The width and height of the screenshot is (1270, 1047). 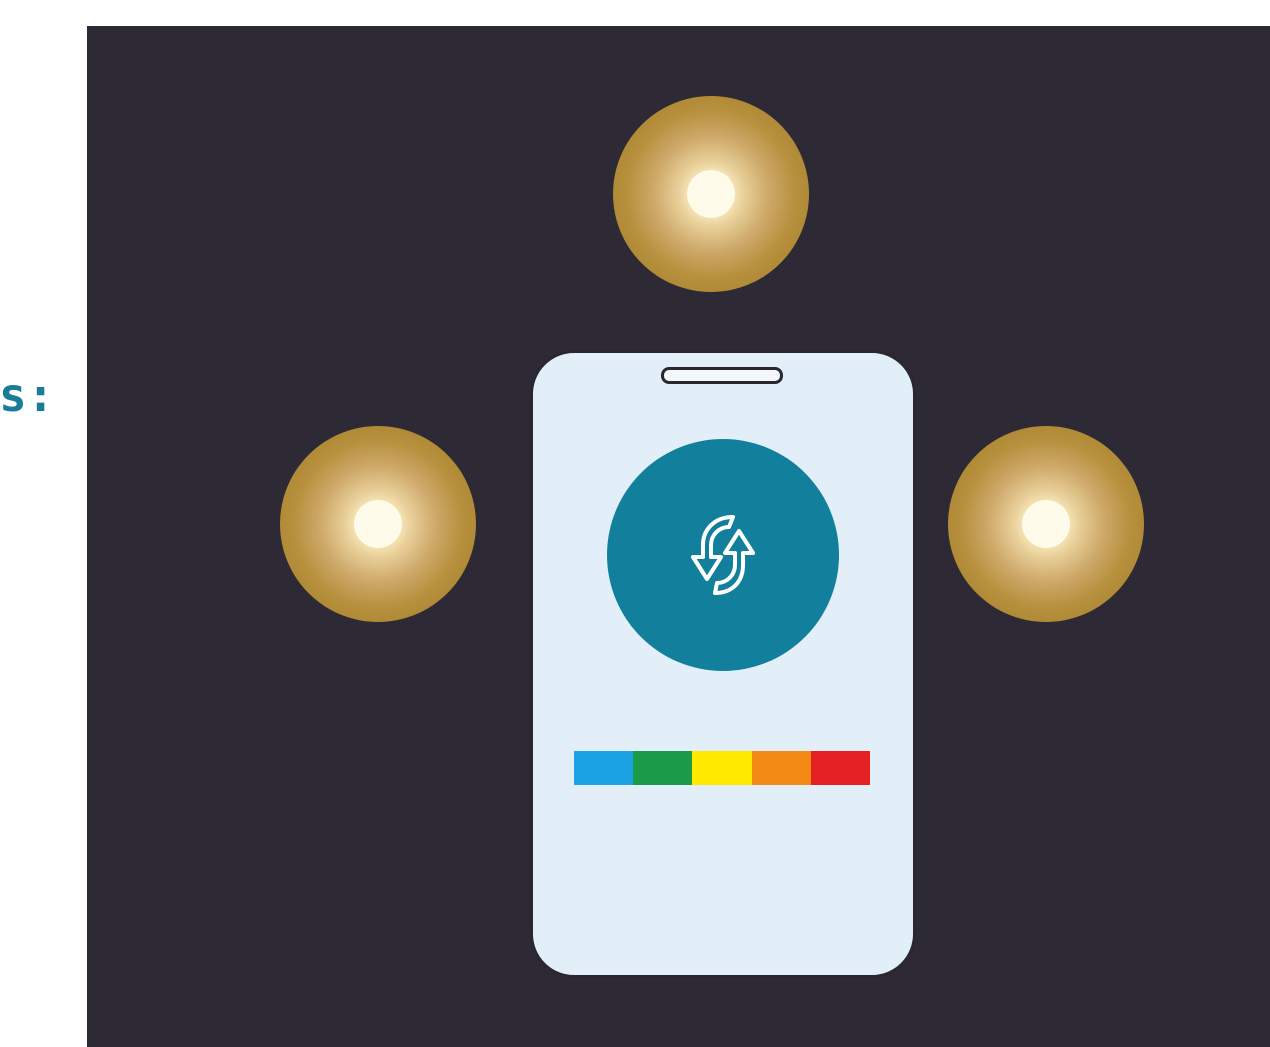 I want to click on left-cropped-text-1: s:, so click(x=27, y=395).